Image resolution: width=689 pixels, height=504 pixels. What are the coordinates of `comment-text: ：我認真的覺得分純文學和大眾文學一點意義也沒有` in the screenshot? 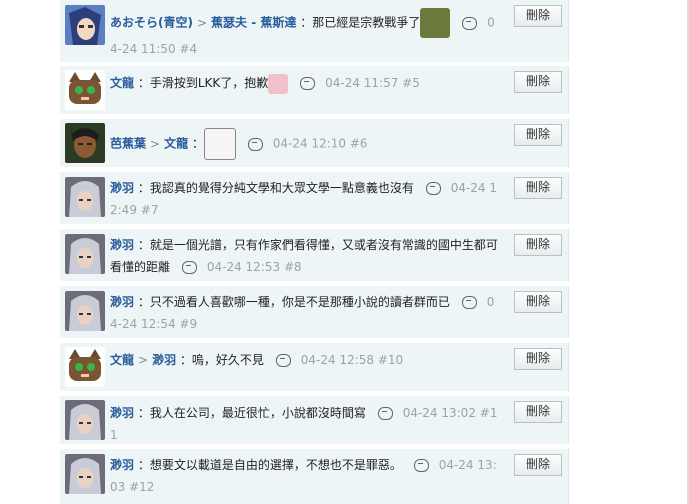 It's located at (275, 188).